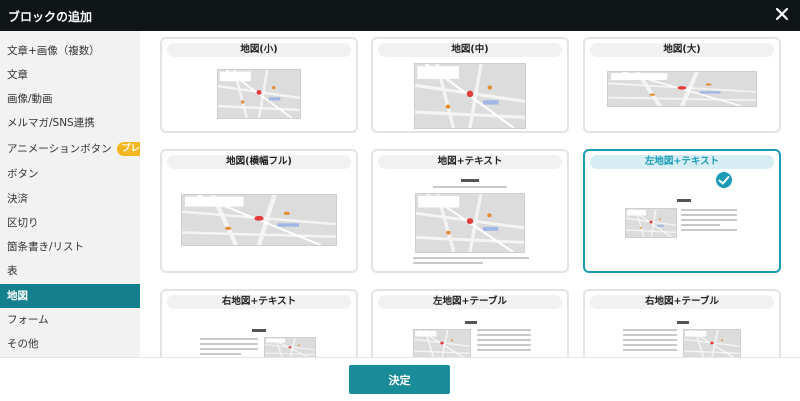 The image size is (800, 401). What do you see at coordinates (682, 302) in the screenshot?
I see `card-title: 右地図+テーブル` at bounding box center [682, 302].